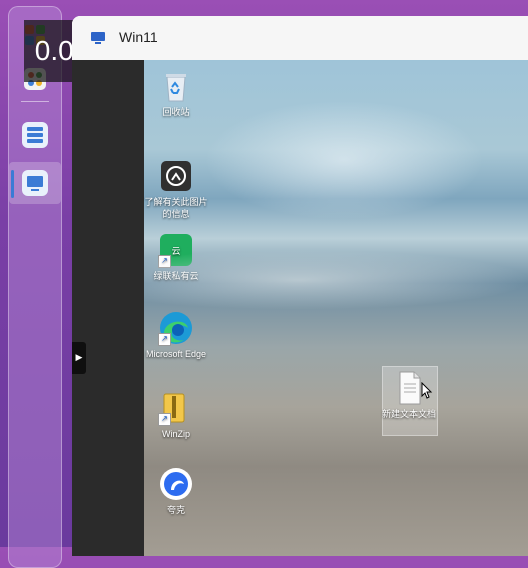  Describe the element at coordinates (12, 184) in the screenshot. I see `dock-active-indicator` at that location.